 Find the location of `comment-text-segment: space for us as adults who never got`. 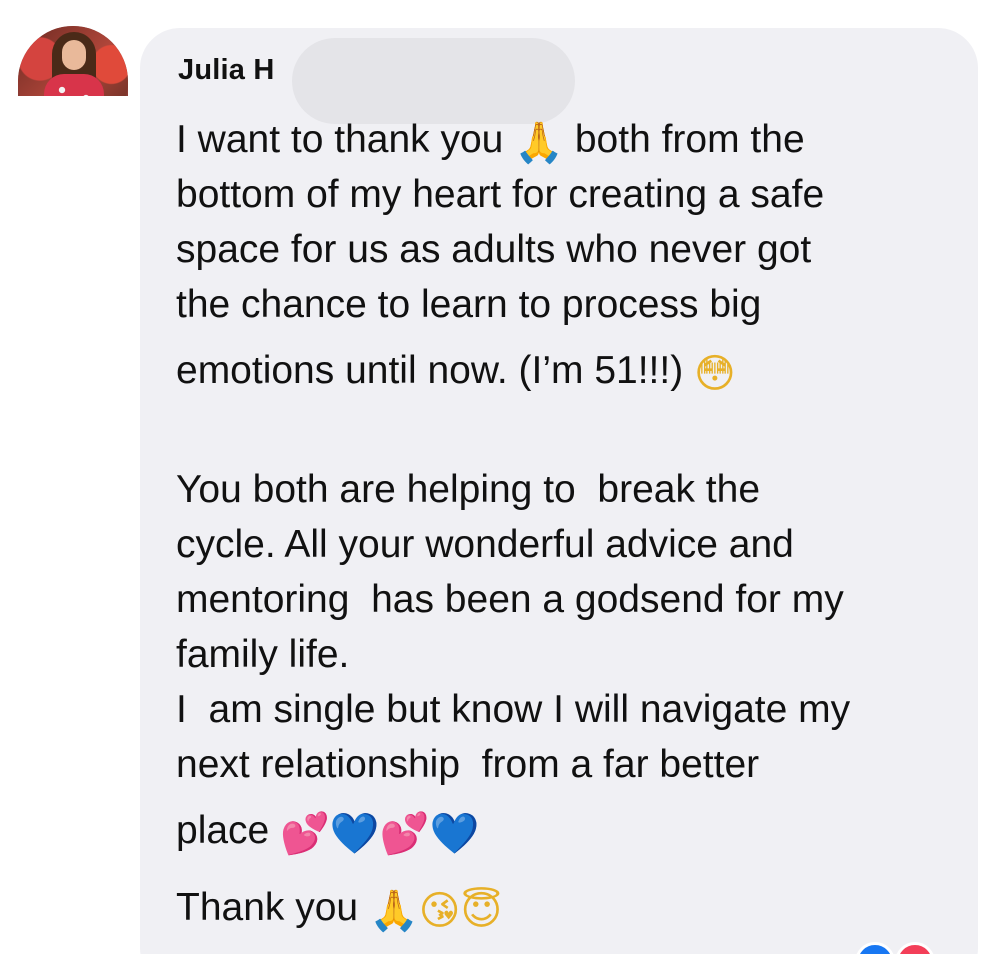

comment-text-segment: space for us as adults who never got is located at coordinates (494, 249).